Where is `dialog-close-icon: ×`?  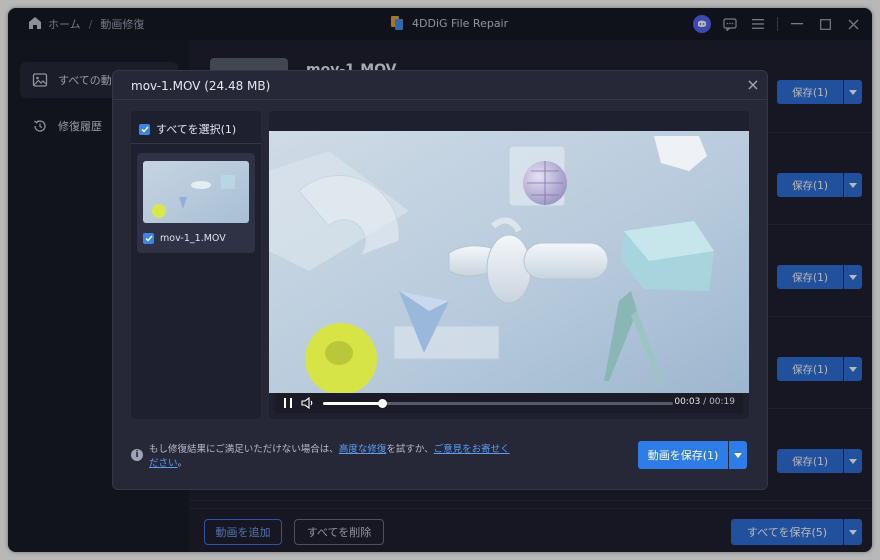
dialog-close-icon: × is located at coordinates (753, 85).